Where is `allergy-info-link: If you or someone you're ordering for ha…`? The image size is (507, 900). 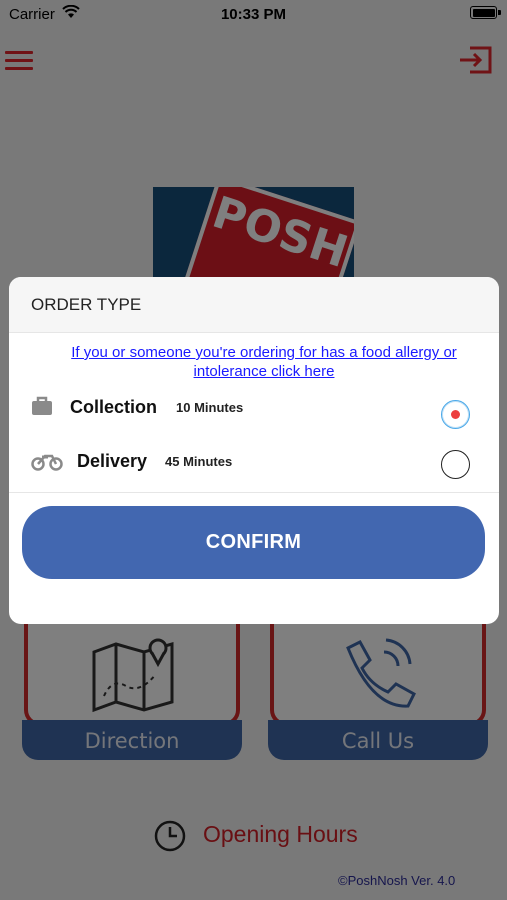 allergy-info-link: If you or someone you're ordering for ha… is located at coordinates (264, 362).